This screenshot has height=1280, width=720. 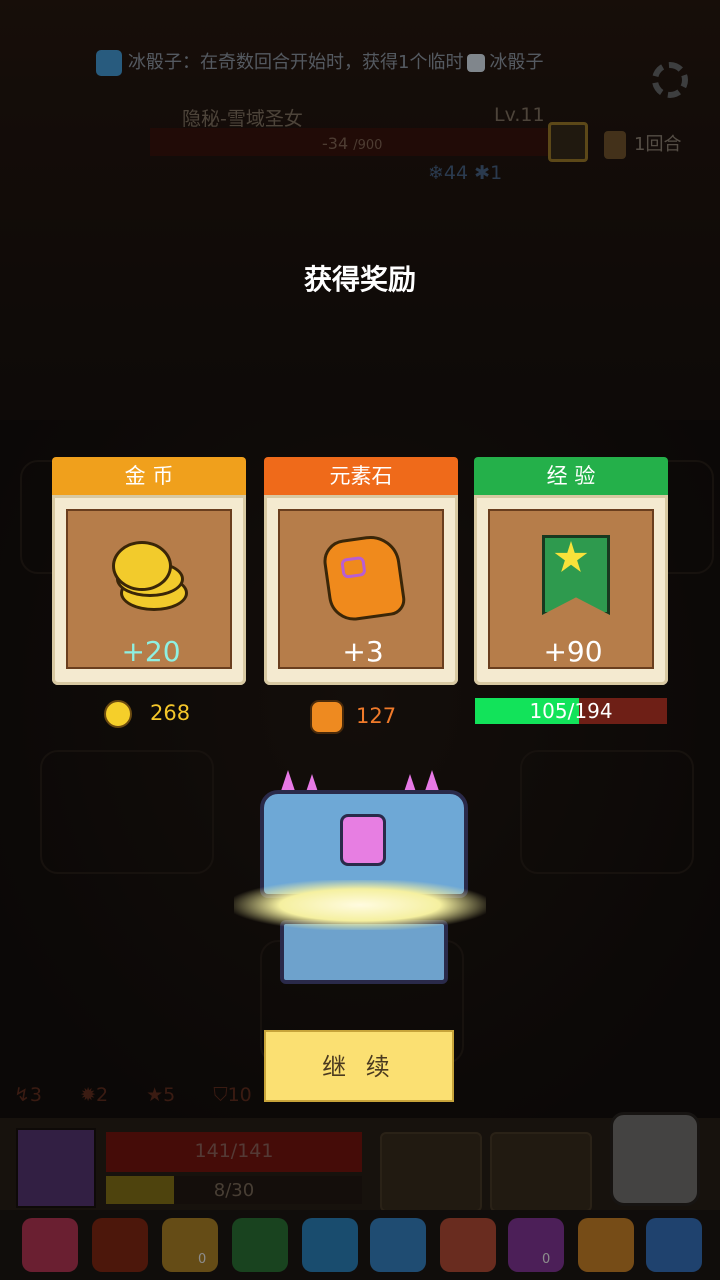 What do you see at coordinates (573, 651) in the screenshot?
I see `exp-amount: +90` at bounding box center [573, 651].